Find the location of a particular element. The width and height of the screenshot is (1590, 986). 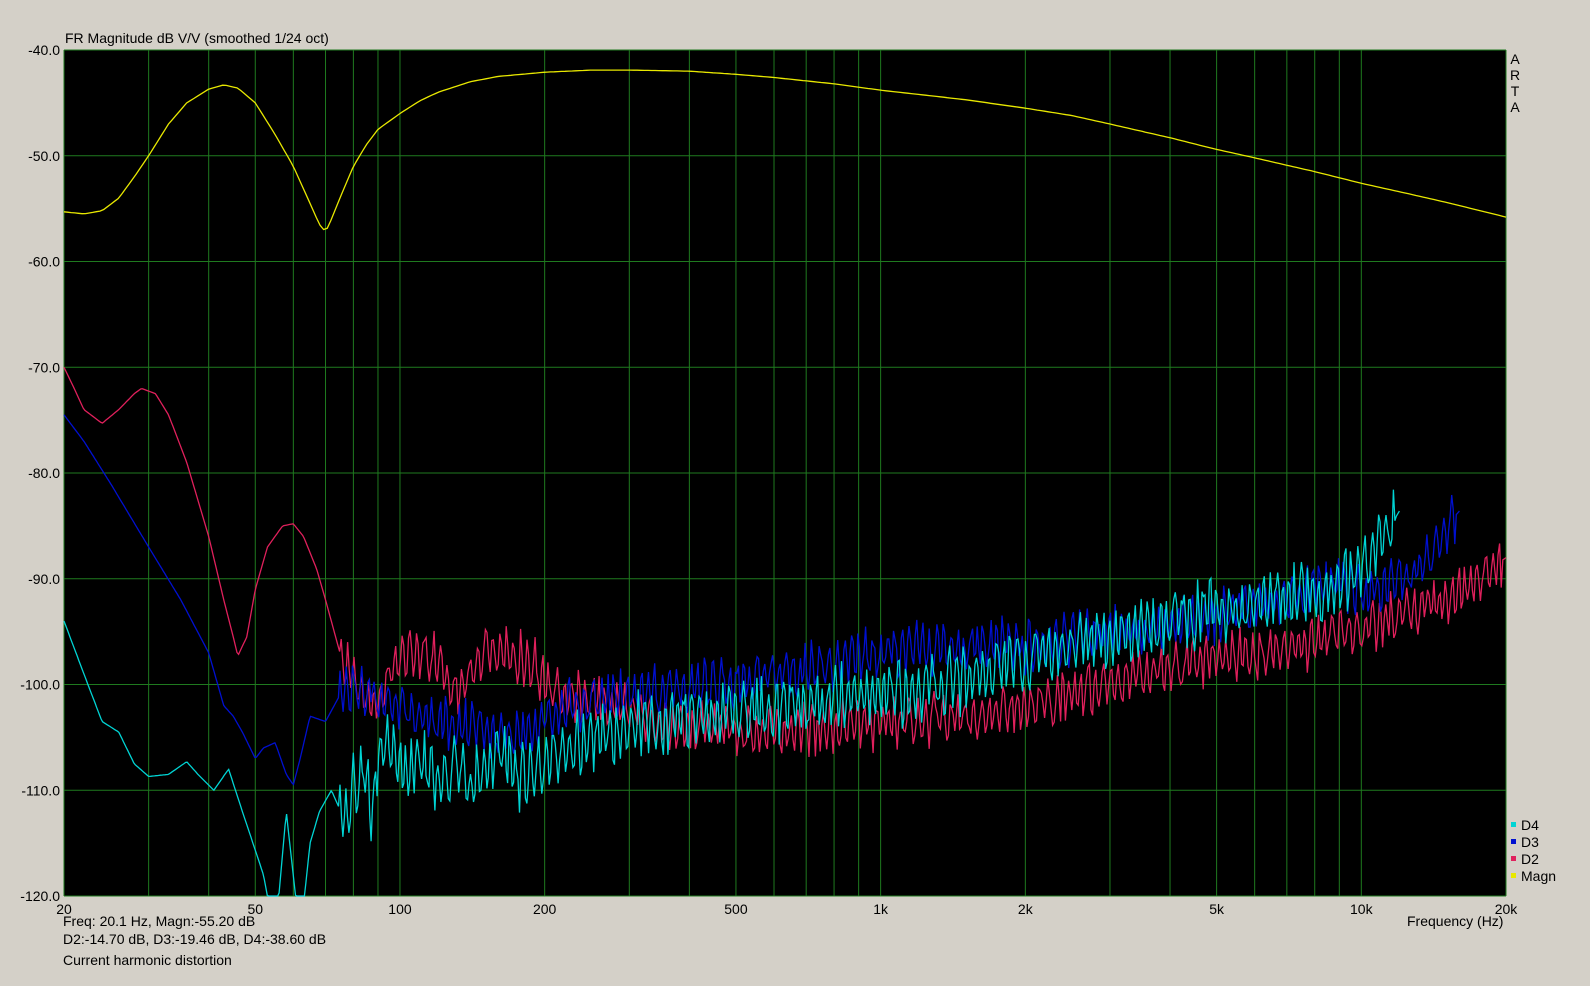

y-tick-label: -60.0 is located at coordinates (44, 262).